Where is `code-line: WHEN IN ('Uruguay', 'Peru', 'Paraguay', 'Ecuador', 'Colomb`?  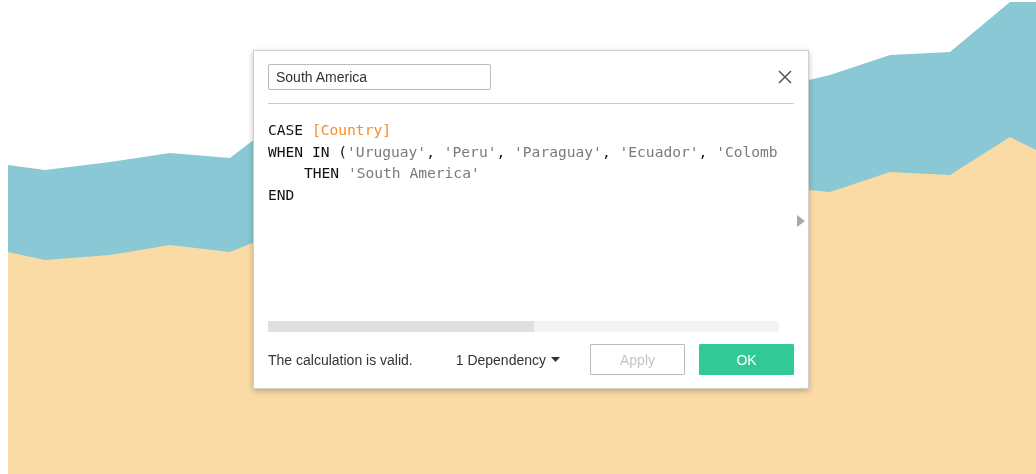 code-line: WHEN IN ('Uruguay', 'Peru', 'Paraguay', 'Ecuador', 'Colomb is located at coordinates (523, 151).